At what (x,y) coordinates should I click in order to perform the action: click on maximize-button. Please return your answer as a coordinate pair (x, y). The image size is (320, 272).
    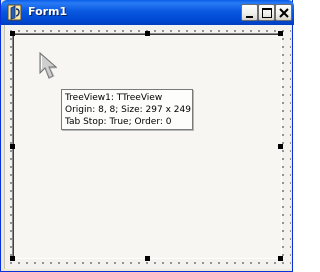
    Looking at the image, I should click on (266, 12).